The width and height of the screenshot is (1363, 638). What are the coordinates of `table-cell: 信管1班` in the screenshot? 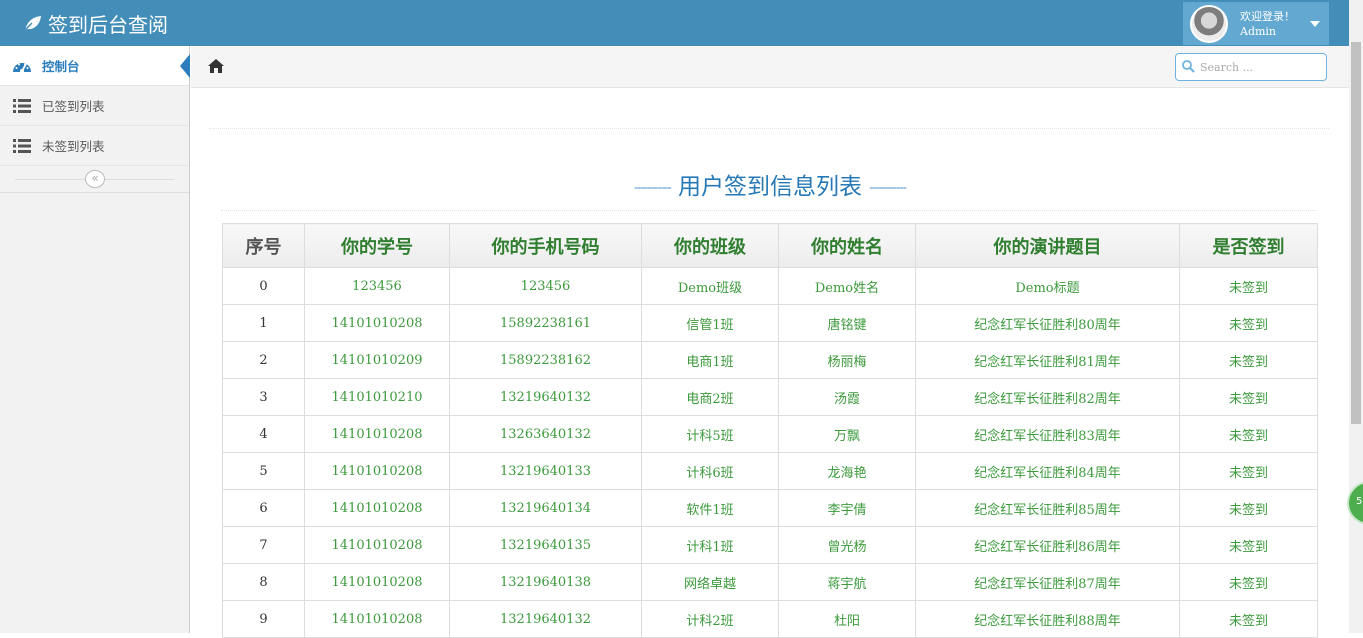 It's located at (710, 323).